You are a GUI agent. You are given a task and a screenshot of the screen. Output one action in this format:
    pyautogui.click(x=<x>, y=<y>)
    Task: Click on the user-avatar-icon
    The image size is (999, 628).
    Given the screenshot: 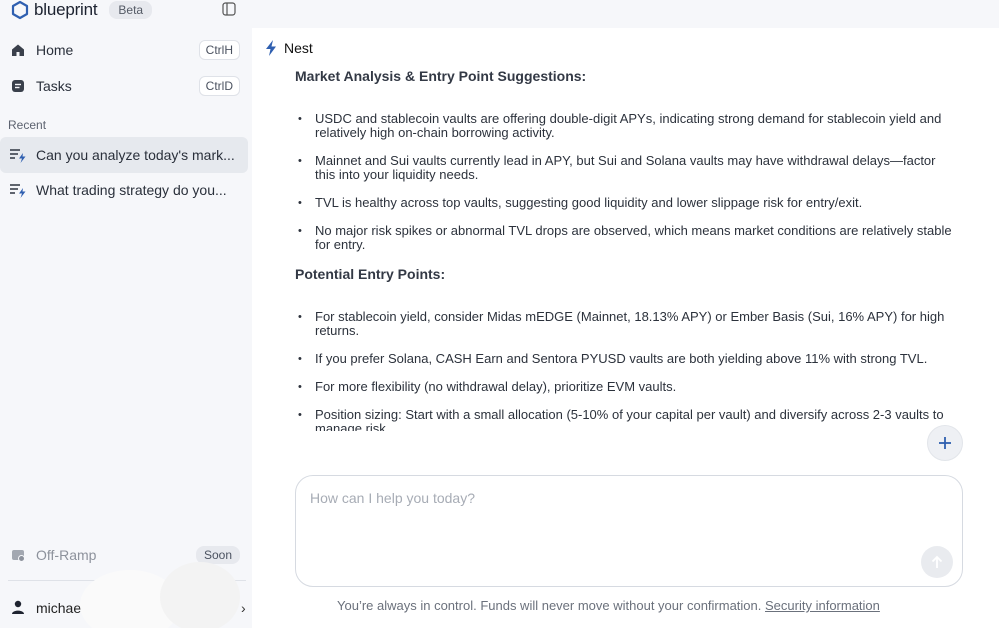 What is the action you would take?
    pyautogui.click(x=18, y=607)
    